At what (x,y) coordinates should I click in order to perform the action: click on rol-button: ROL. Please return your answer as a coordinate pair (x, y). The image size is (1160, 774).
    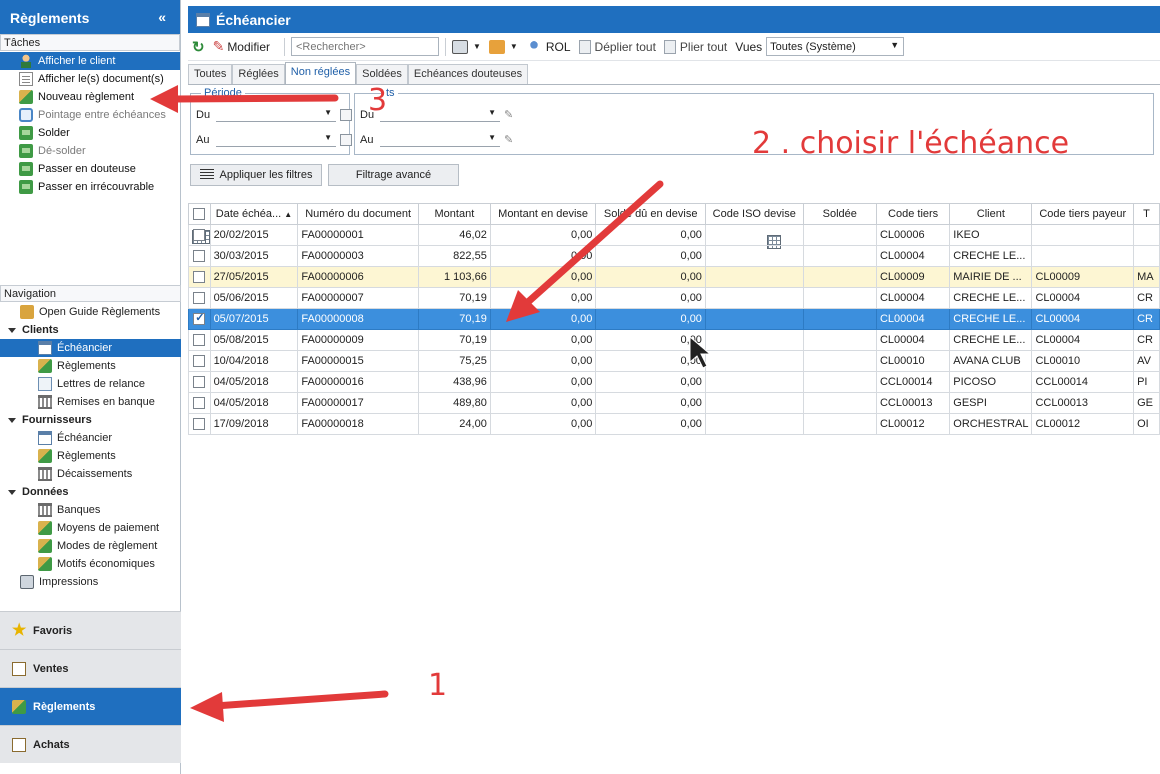
    Looking at the image, I should click on (548, 46).